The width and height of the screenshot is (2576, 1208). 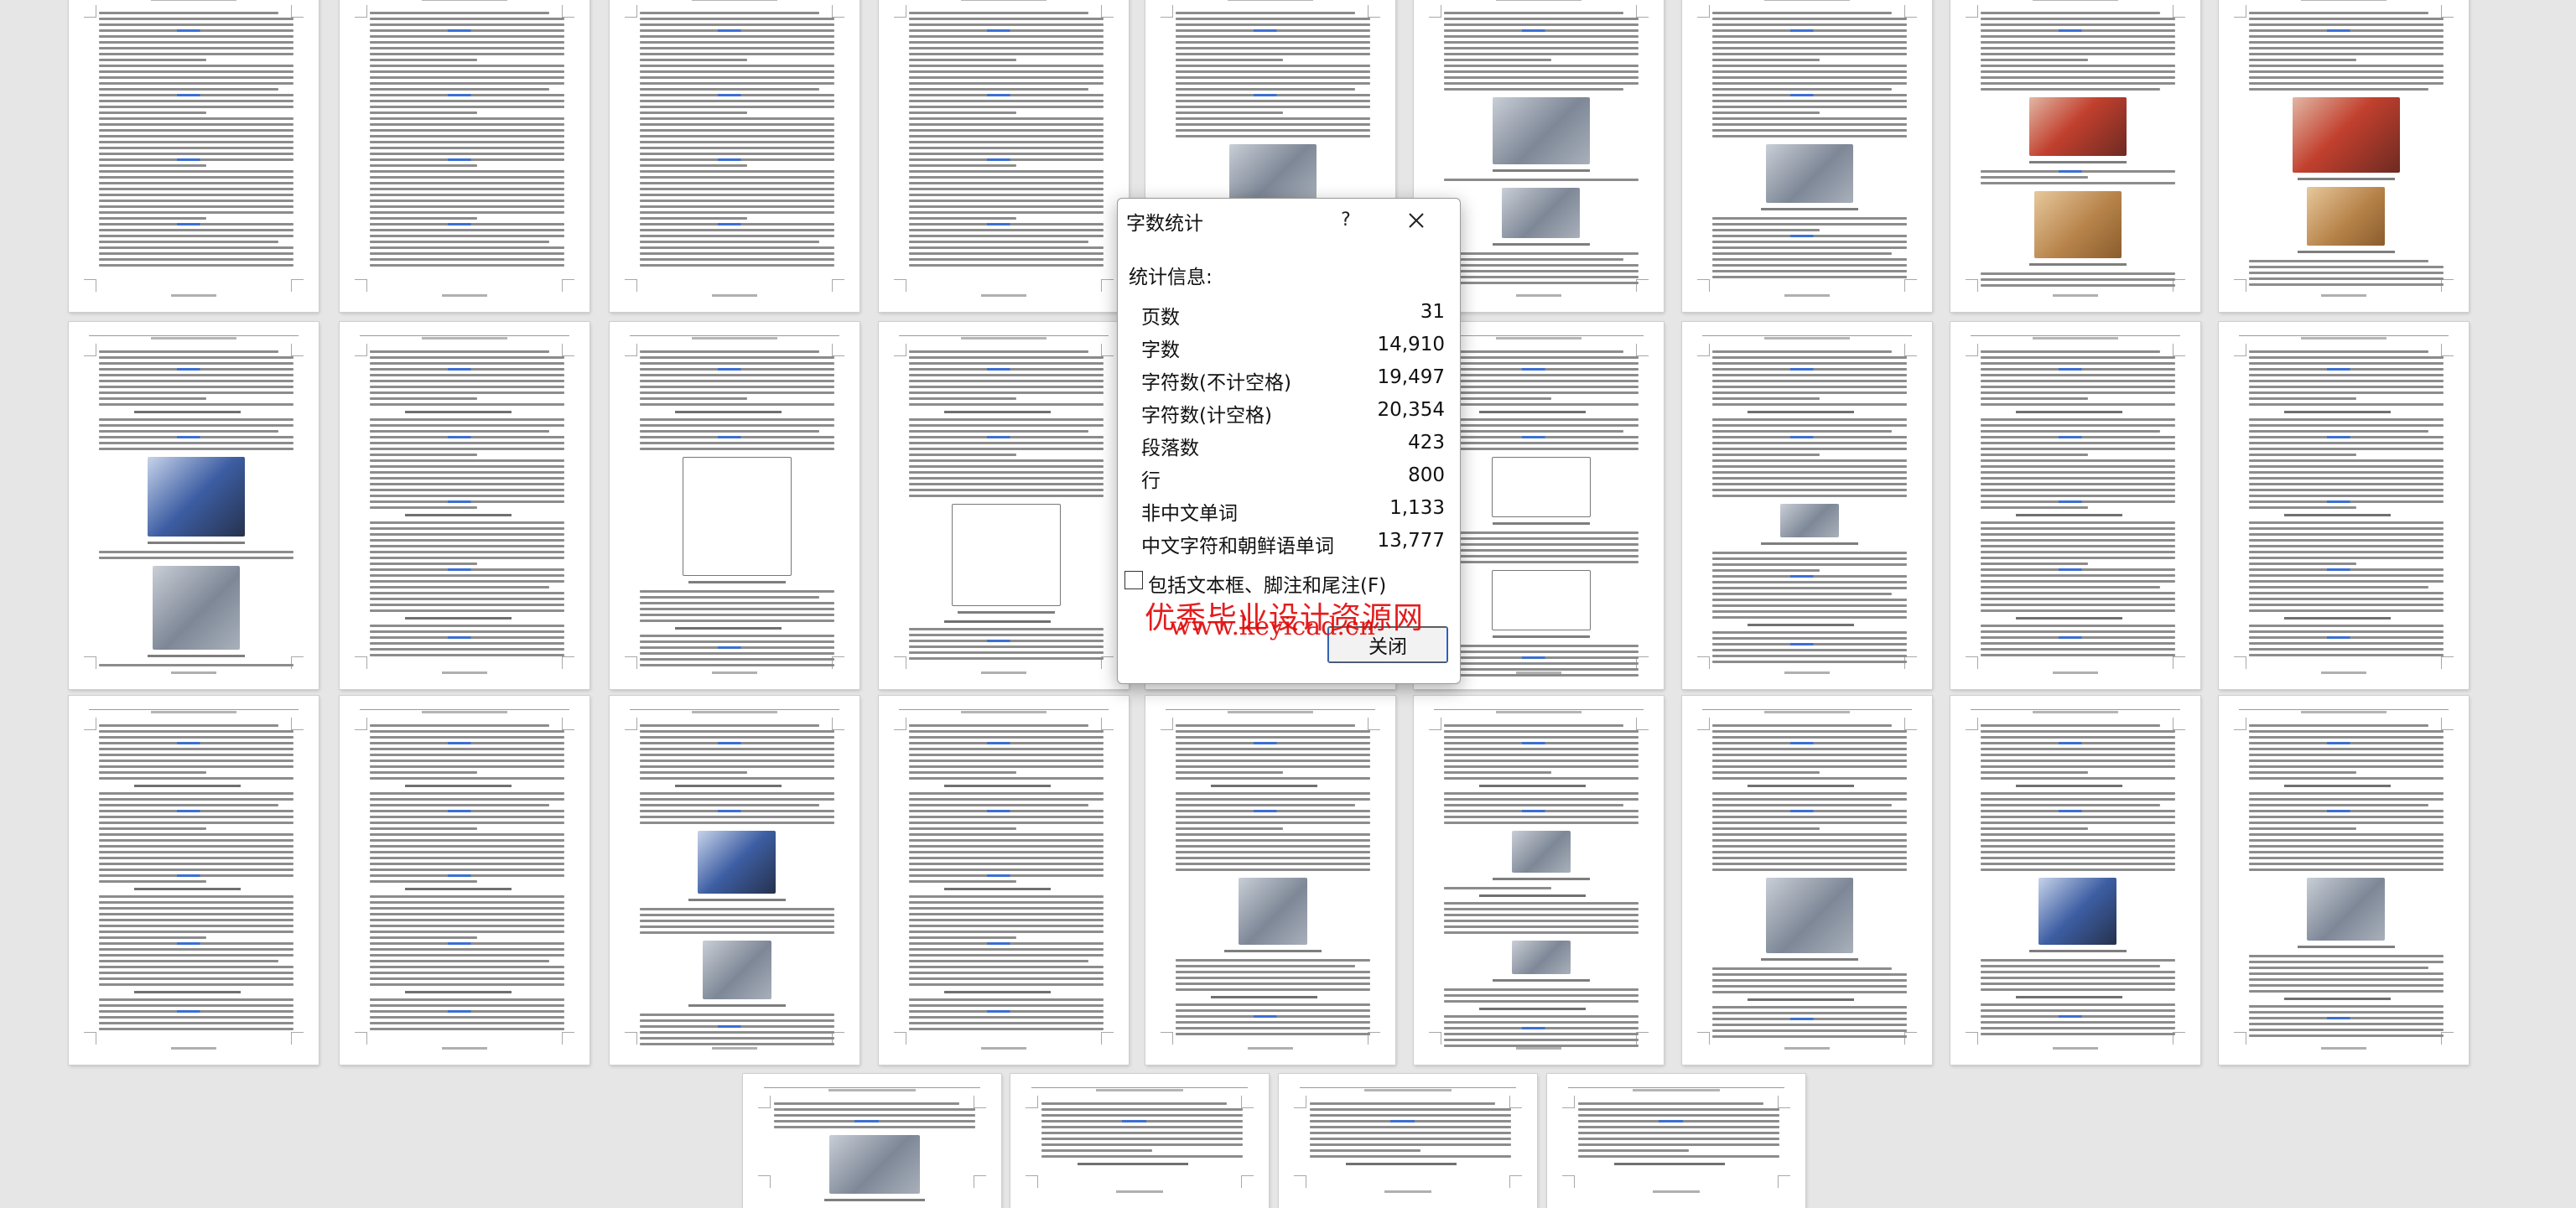 I want to click on include-textboxes-checkbox, so click(x=1133, y=580).